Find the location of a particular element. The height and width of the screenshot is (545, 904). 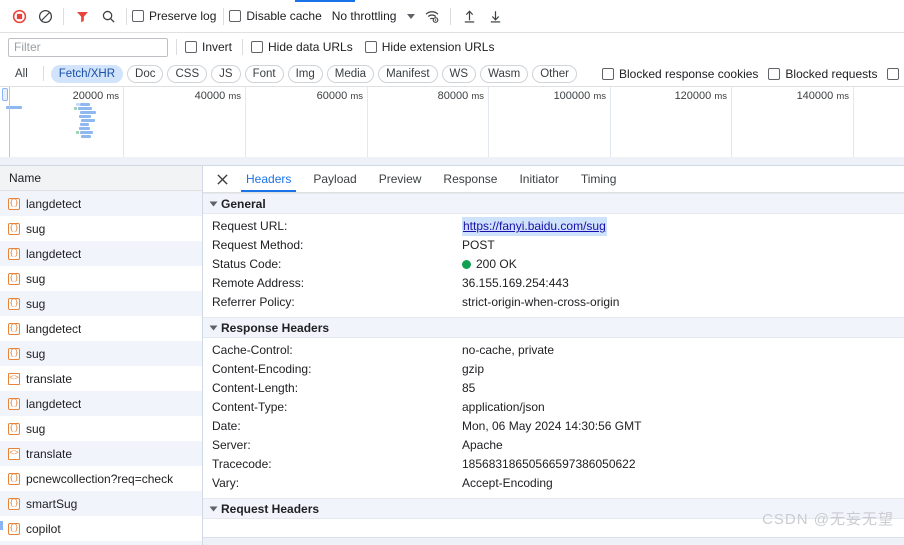

type-filter-manifest: Manifest is located at coordinates (408, 73).